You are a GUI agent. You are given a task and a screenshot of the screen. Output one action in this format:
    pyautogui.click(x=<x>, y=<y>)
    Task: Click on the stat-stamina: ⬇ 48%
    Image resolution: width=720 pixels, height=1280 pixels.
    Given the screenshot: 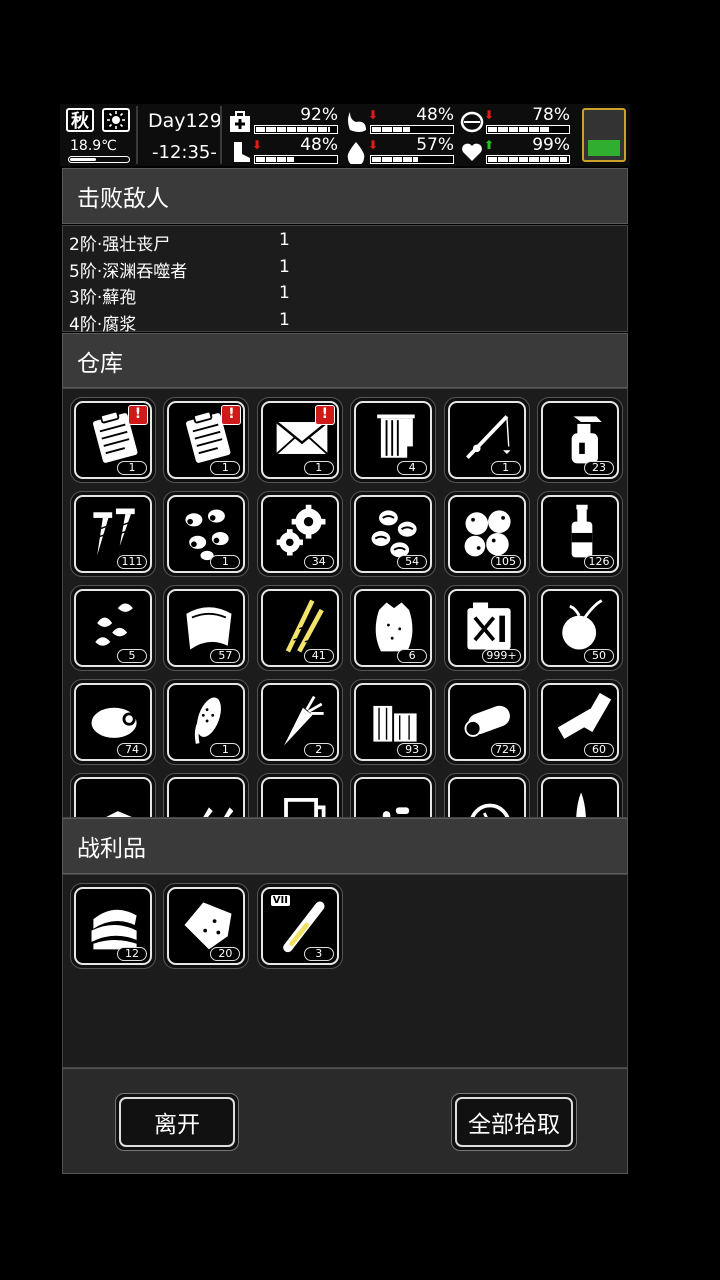 What is the action you would take?
    pyautogui.click(x=285, y=150)
    